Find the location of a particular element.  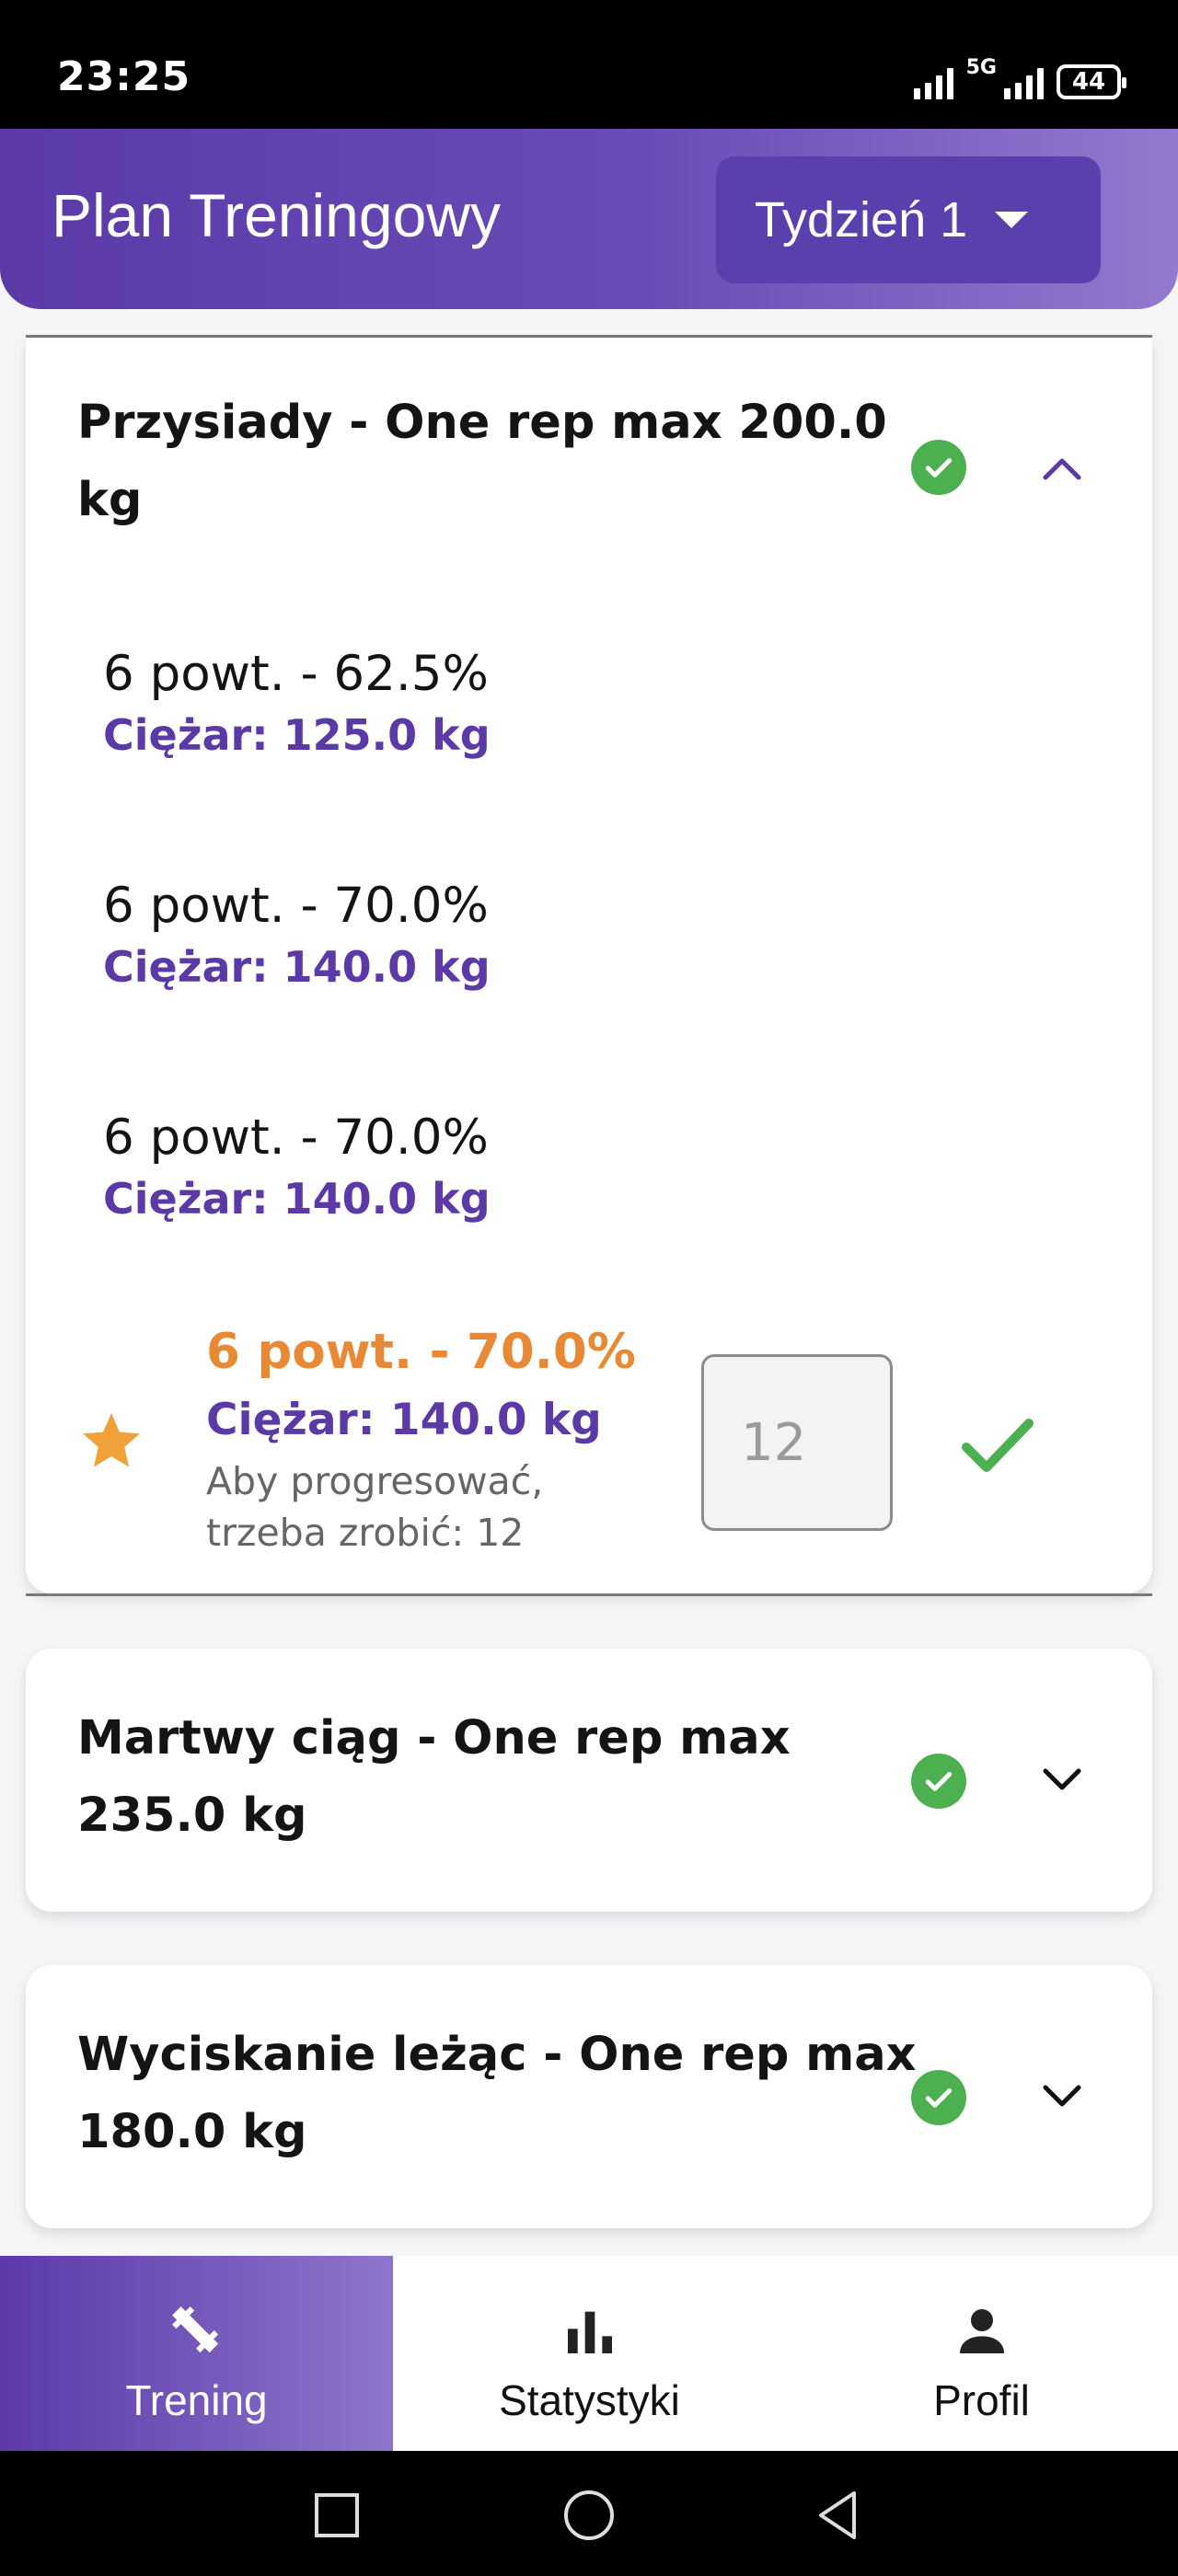

set-reps: 6 powt. - 62.5% is located at coordinates (296, 674).